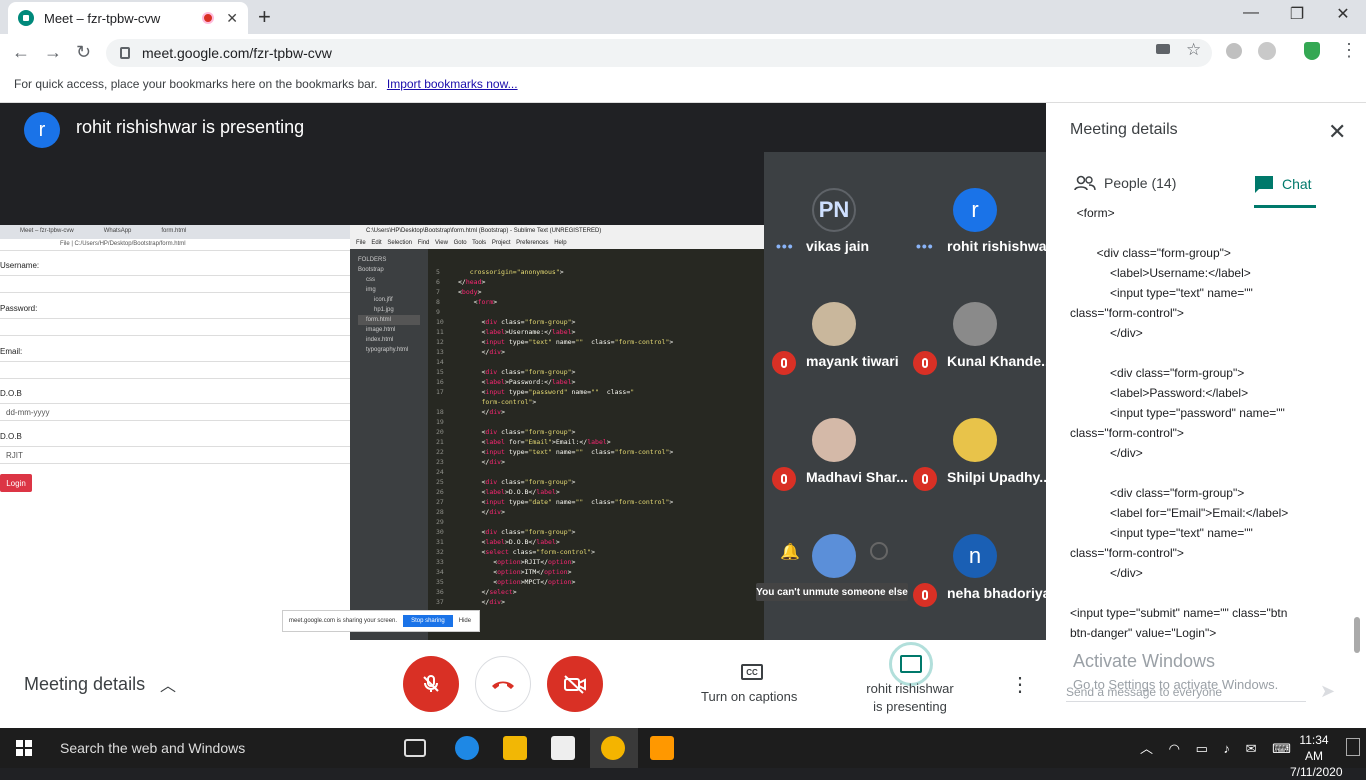 Image resolution: width=1366 pixels, height=780 pixels. I want to click on participant-name: neha bhadoriya, so click(999, 593).